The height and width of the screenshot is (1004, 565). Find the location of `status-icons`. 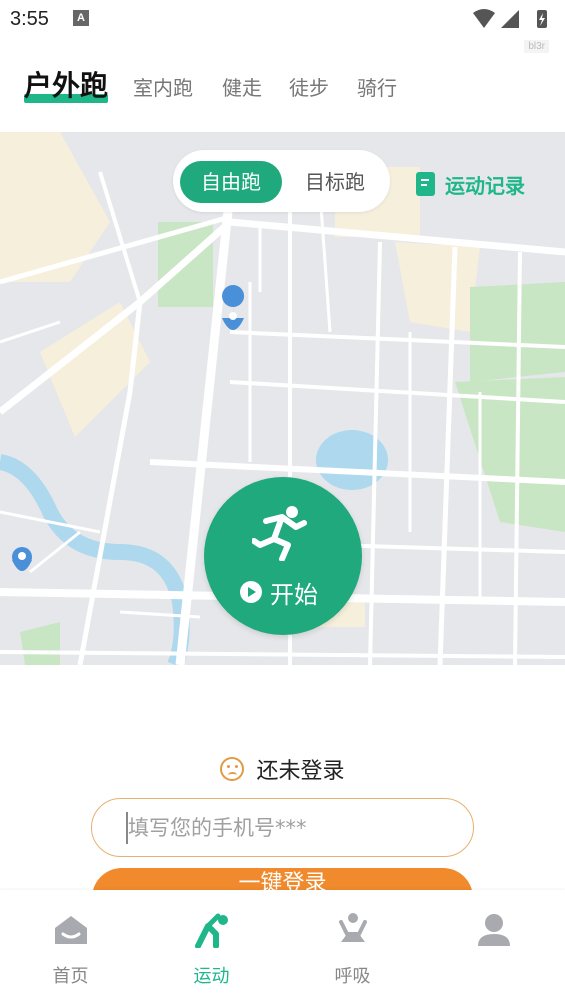

status-icons is located at coordinates (510, 18).